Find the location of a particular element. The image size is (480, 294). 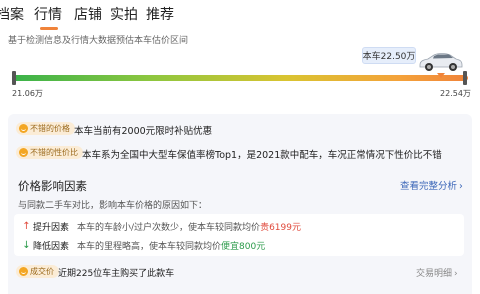

deal-details-label: 交易明细 is located at coordinates (434, 274).